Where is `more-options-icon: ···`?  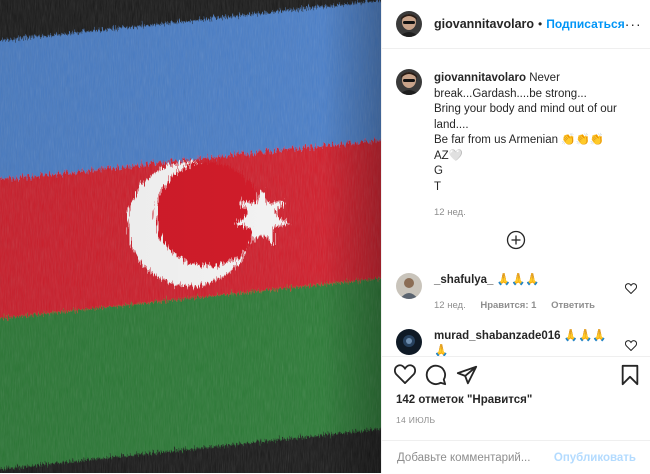
more-options-icon: ··· is located at coordinates (633, 24).